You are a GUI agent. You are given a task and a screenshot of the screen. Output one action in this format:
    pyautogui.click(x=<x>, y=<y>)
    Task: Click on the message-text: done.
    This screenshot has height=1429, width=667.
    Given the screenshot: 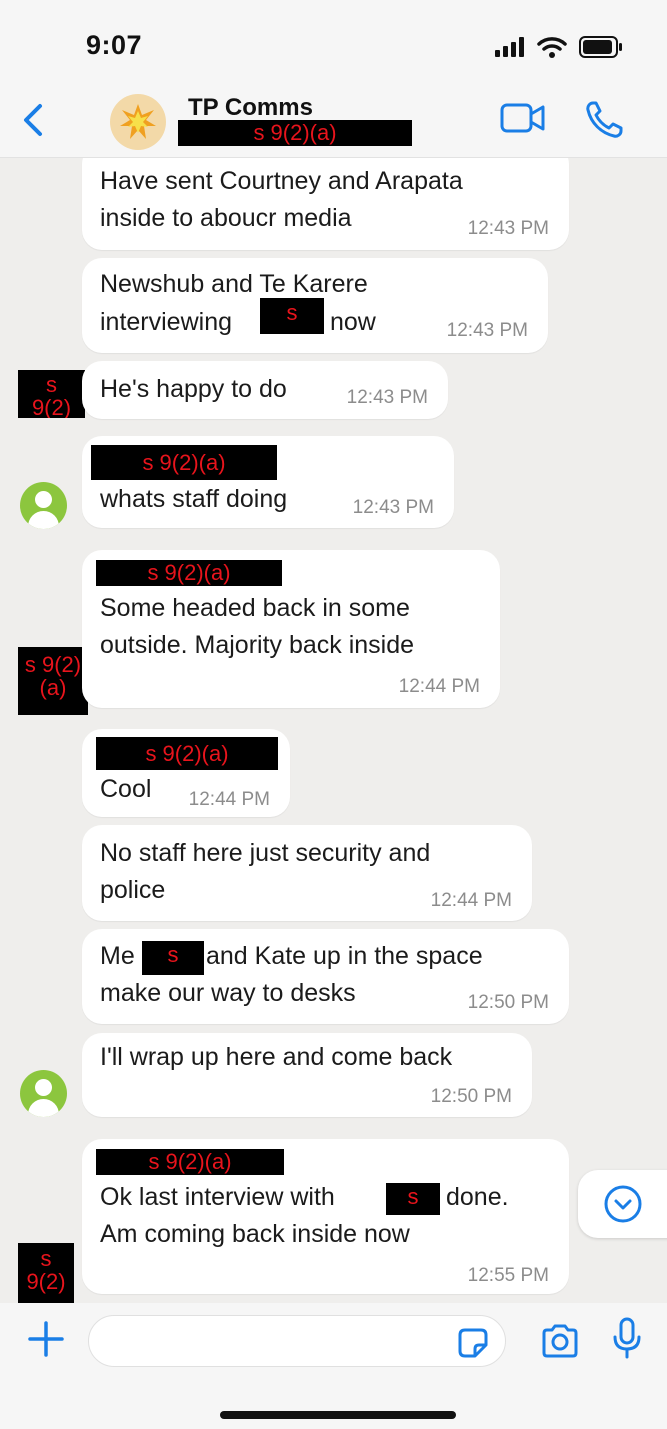 What is the action you would take?
    pyautogui.click(x=477, y=1197)
    